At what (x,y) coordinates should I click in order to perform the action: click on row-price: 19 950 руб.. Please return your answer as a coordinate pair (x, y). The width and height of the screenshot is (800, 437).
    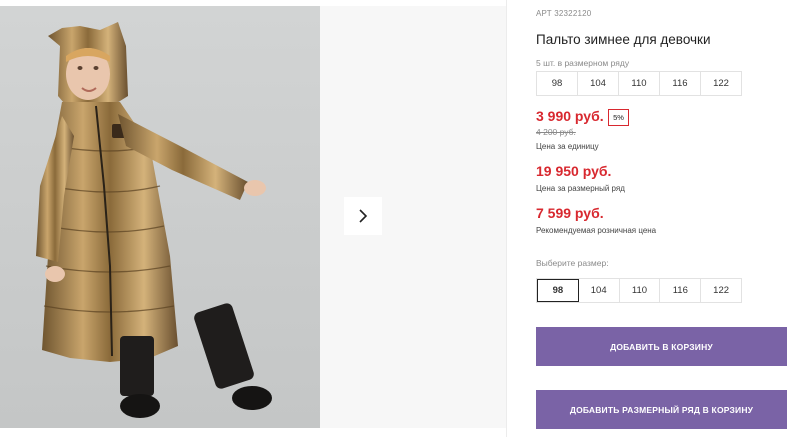
    Looking at the image, I should click on (574, 171).